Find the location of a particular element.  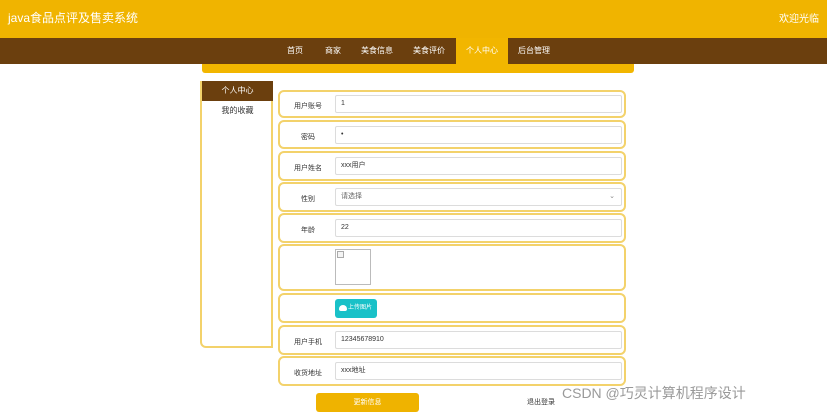

form-row-avatar is located at coordinates (452, 267).